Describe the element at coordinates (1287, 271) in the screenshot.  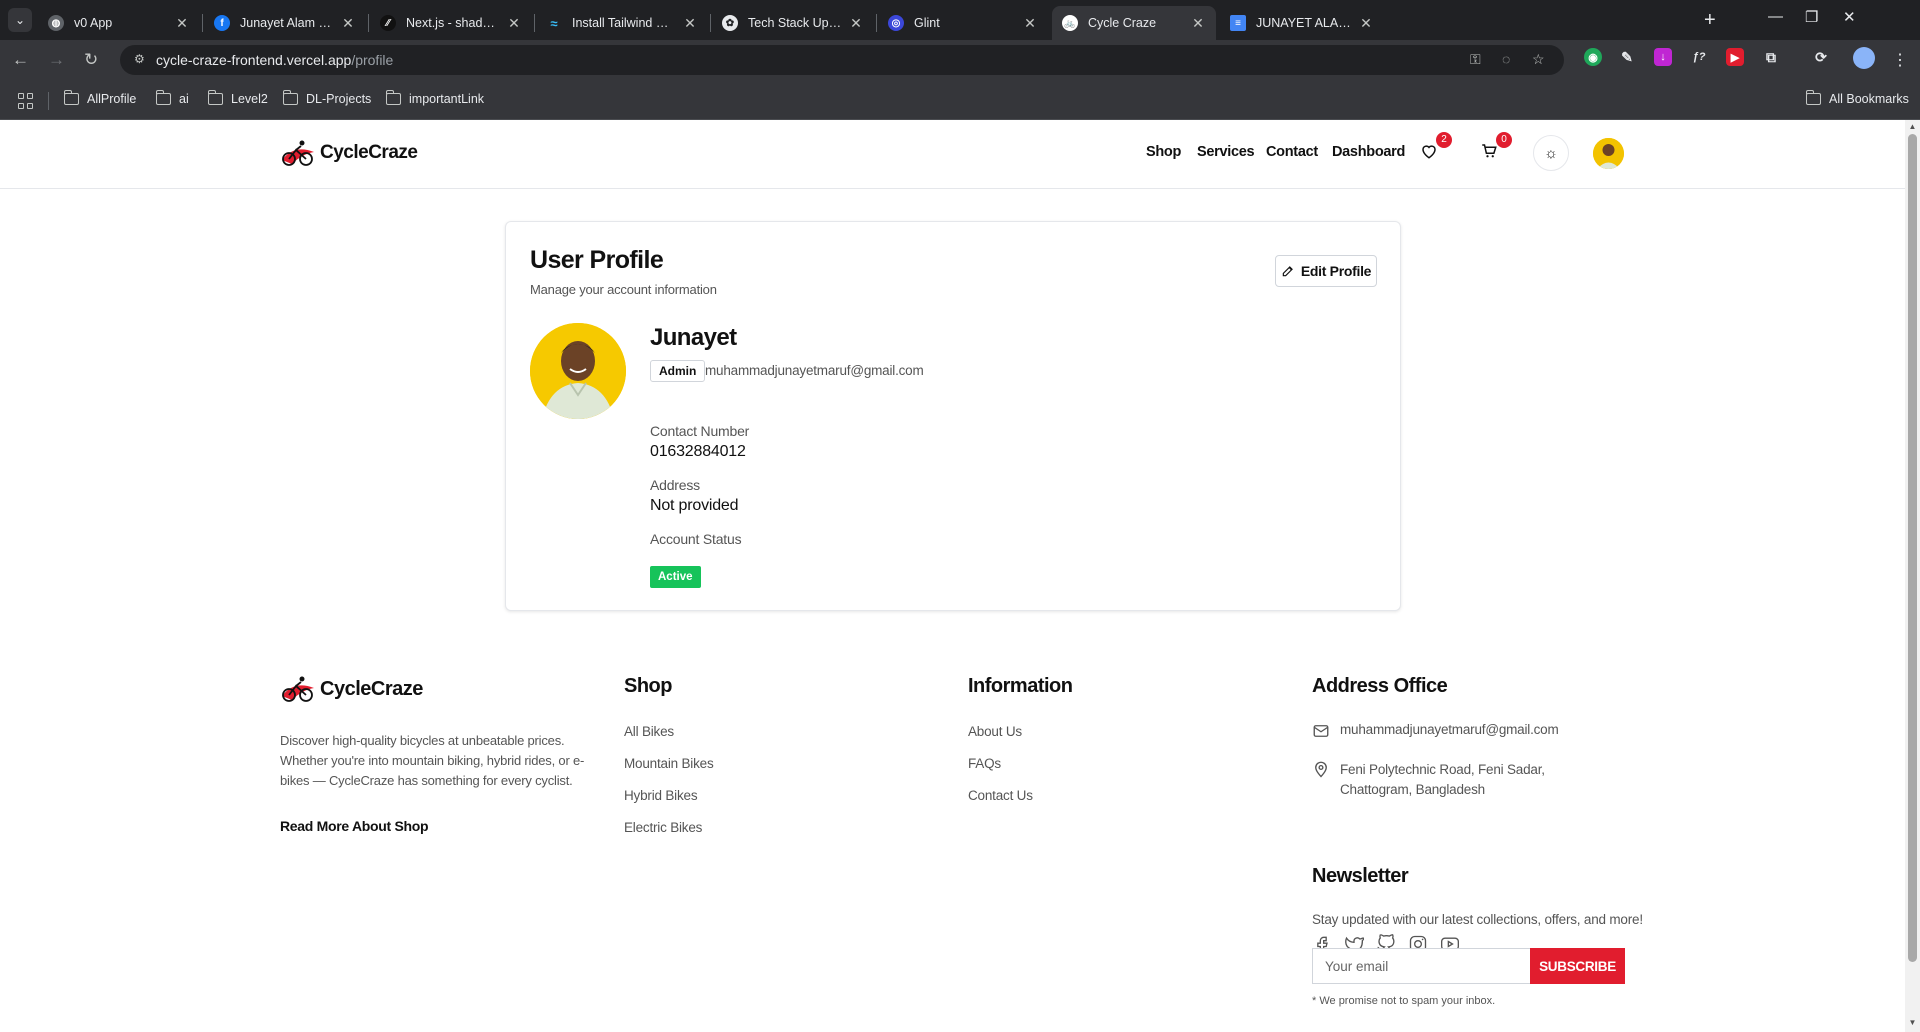
I see `edit-icon` at that location.